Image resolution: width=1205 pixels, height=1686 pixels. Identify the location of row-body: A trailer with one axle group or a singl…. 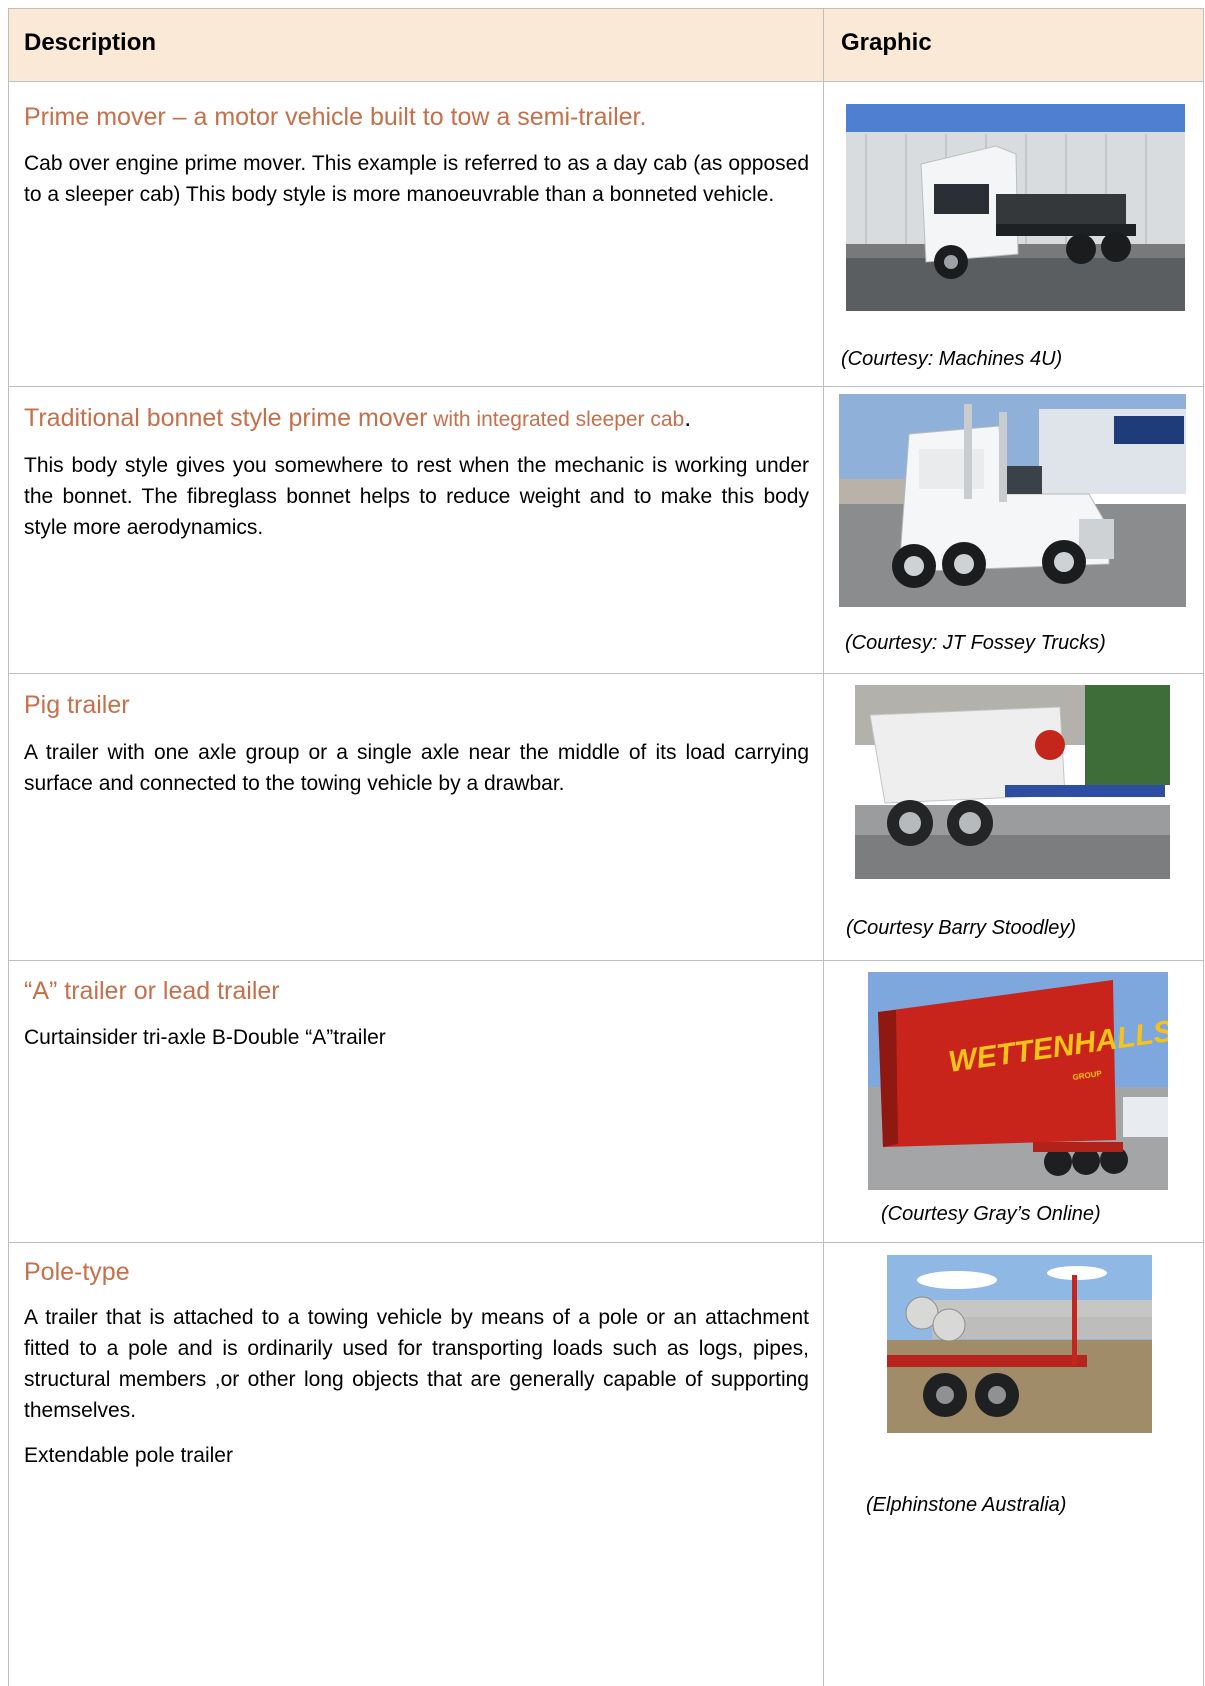
(416, 768).